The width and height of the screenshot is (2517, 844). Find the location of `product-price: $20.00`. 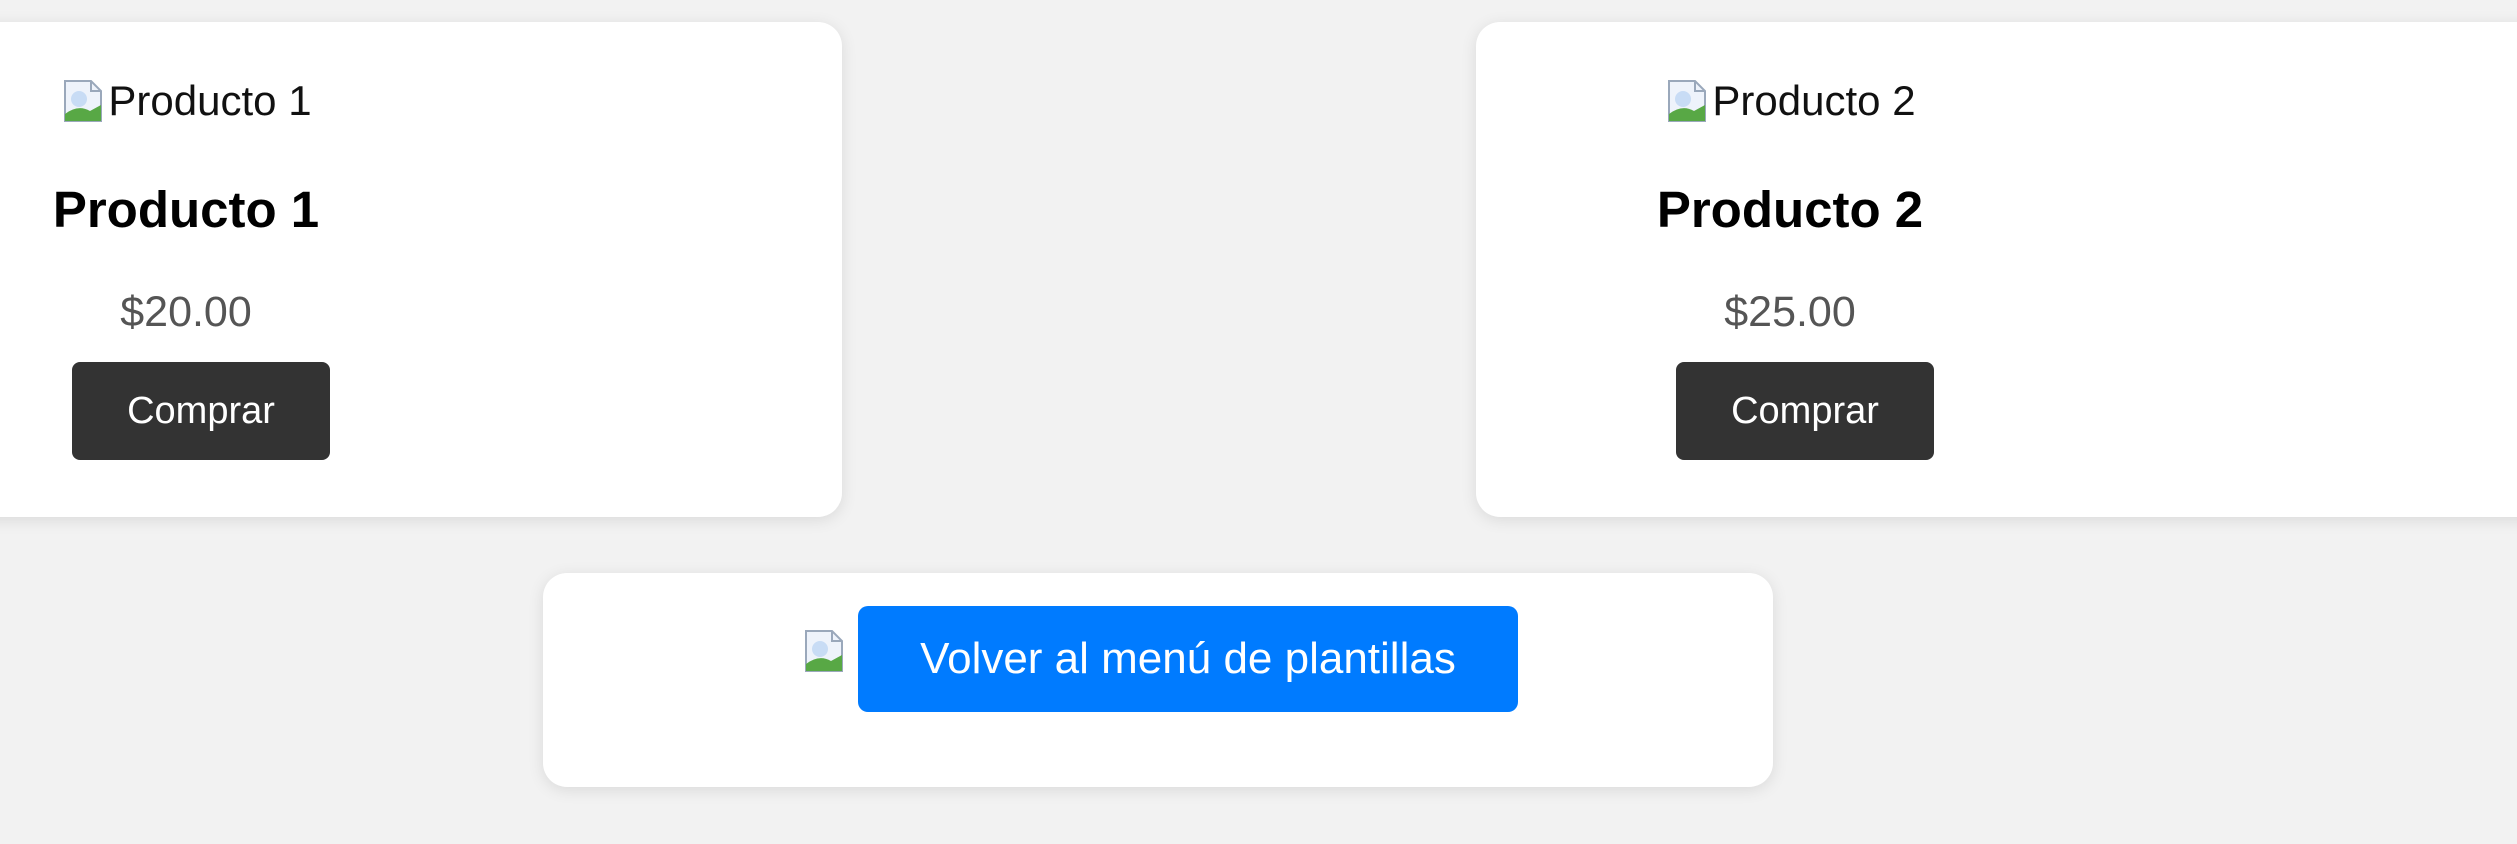

product-price: $20.00 is located at coordinates (186, 312).